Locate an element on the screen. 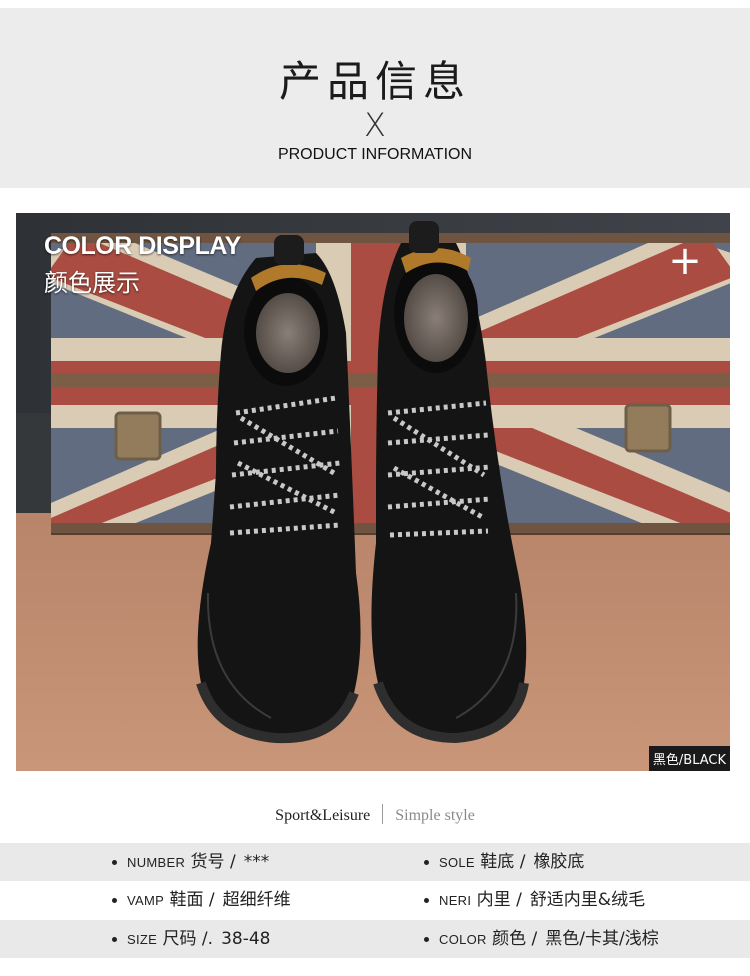 This screenshot has height=976, width=750. tagline-divider is located at coordinates (383, 814).